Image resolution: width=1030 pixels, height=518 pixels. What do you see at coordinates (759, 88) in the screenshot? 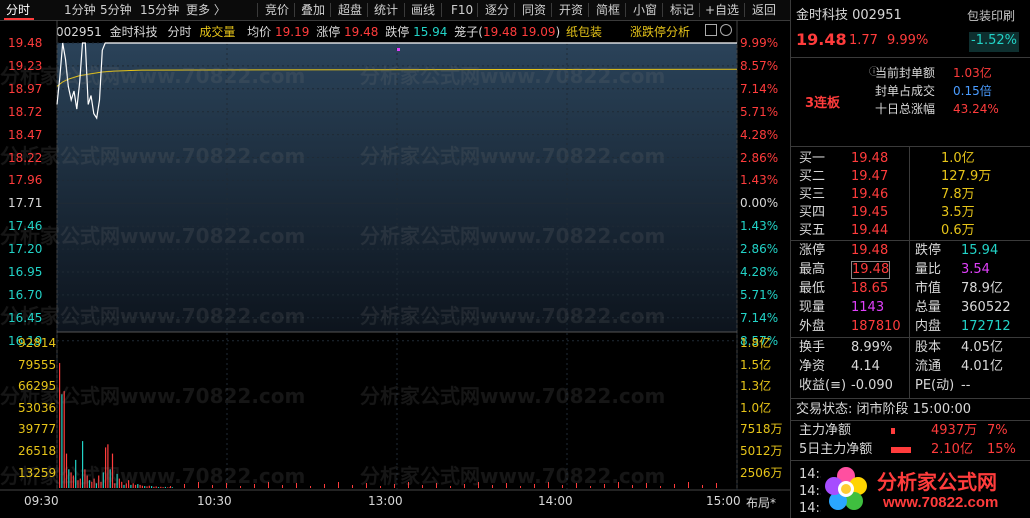
I see `percent-tick-label: 7.14%` at bounding box center [759, 88].